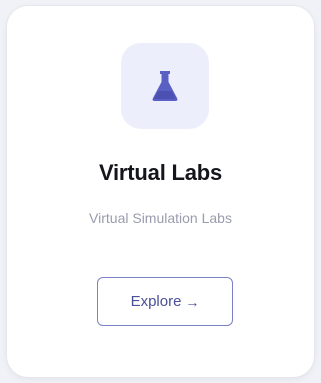 The height and width of the screenshot is (383, 321). I want to click on icon-tile, so click(165, 86).